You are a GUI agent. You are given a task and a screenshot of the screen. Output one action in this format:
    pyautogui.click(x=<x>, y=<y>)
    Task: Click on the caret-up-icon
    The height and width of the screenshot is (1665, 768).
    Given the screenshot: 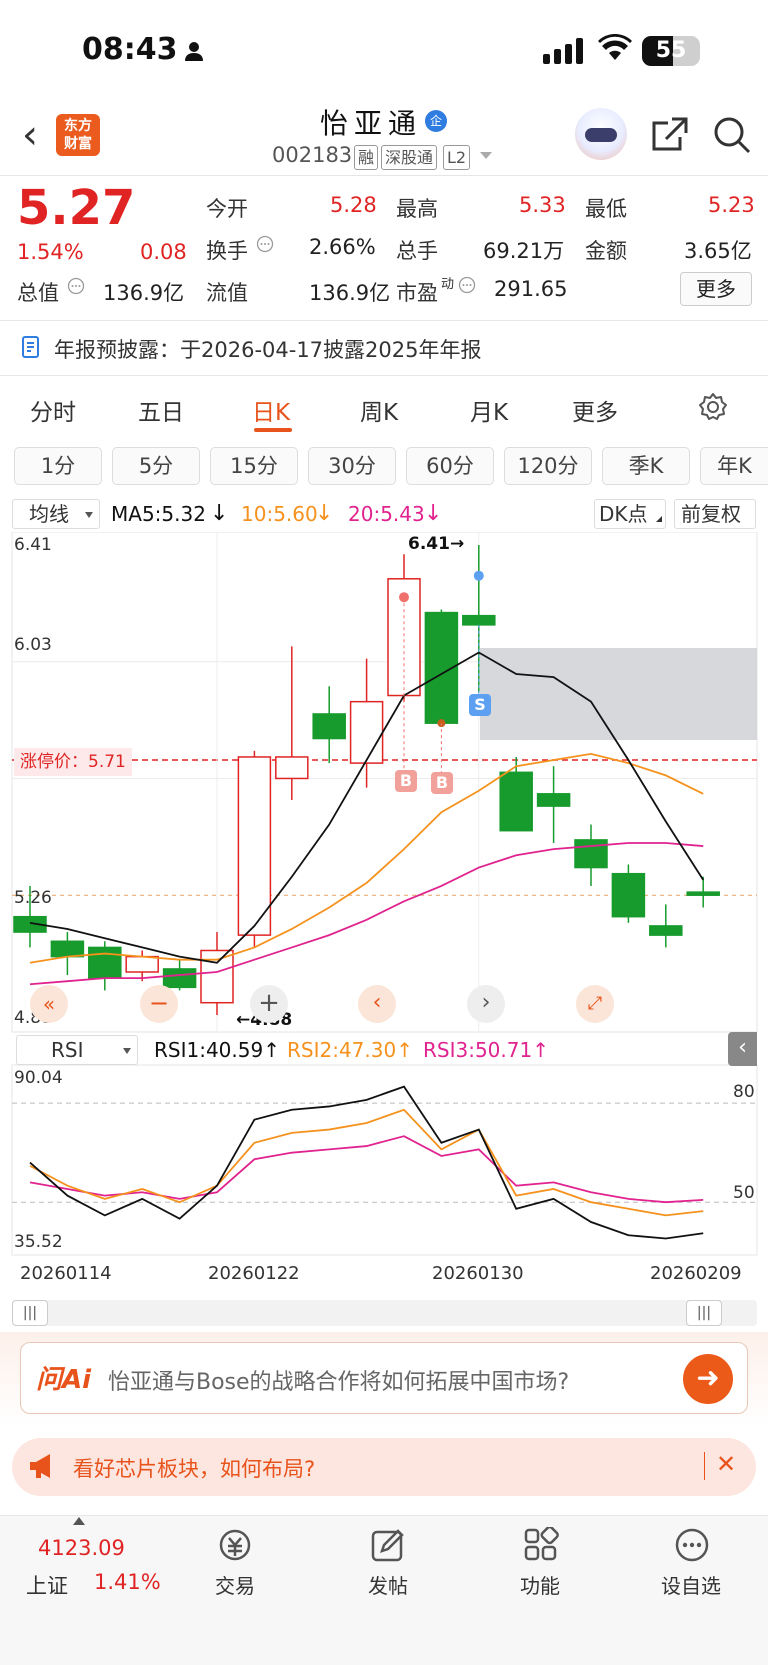 What is the action you would take?
    pyautogui.click(x=79, y=1521)
    